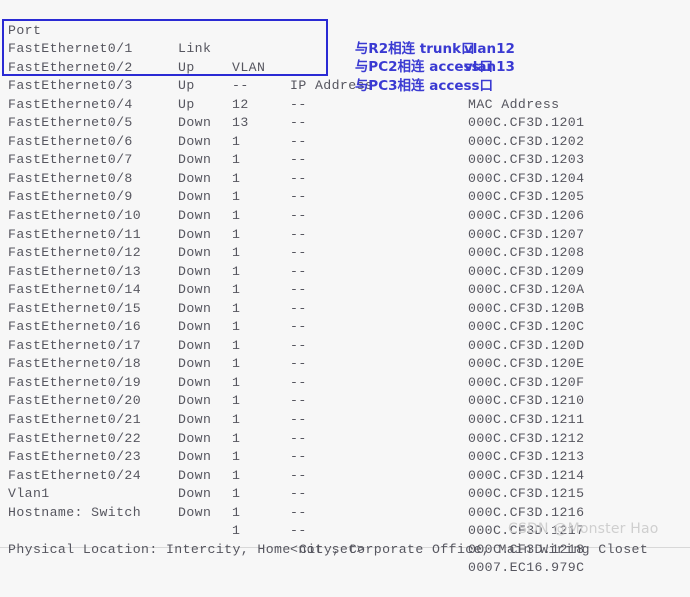 The image size is (690, 597). I want to click on annotation-port3-text: 与PC3相连 access口, so click(424, 85).